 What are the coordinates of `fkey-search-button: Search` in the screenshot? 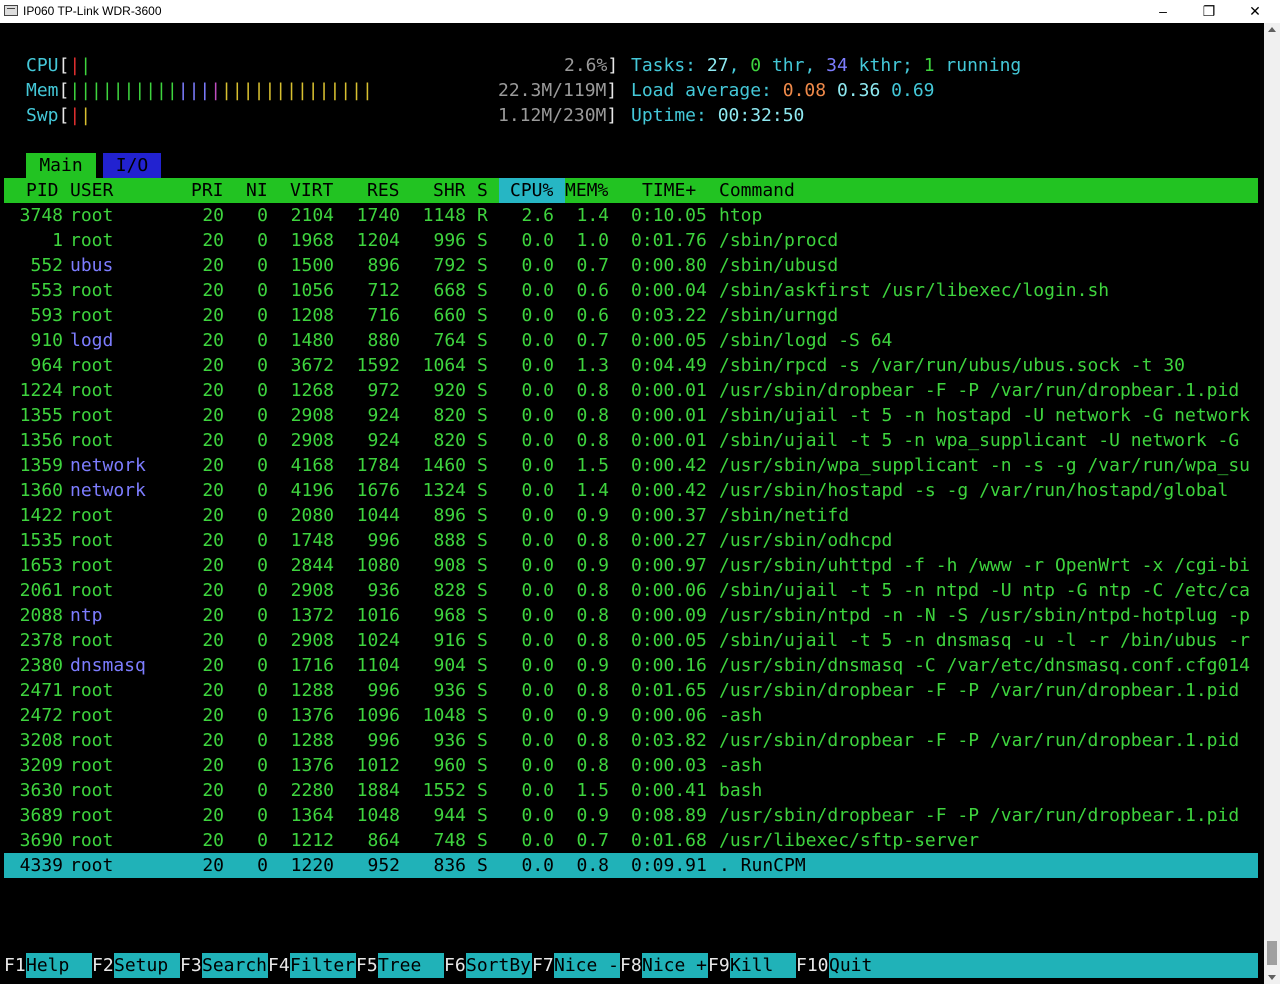 It's located at (235, 965).